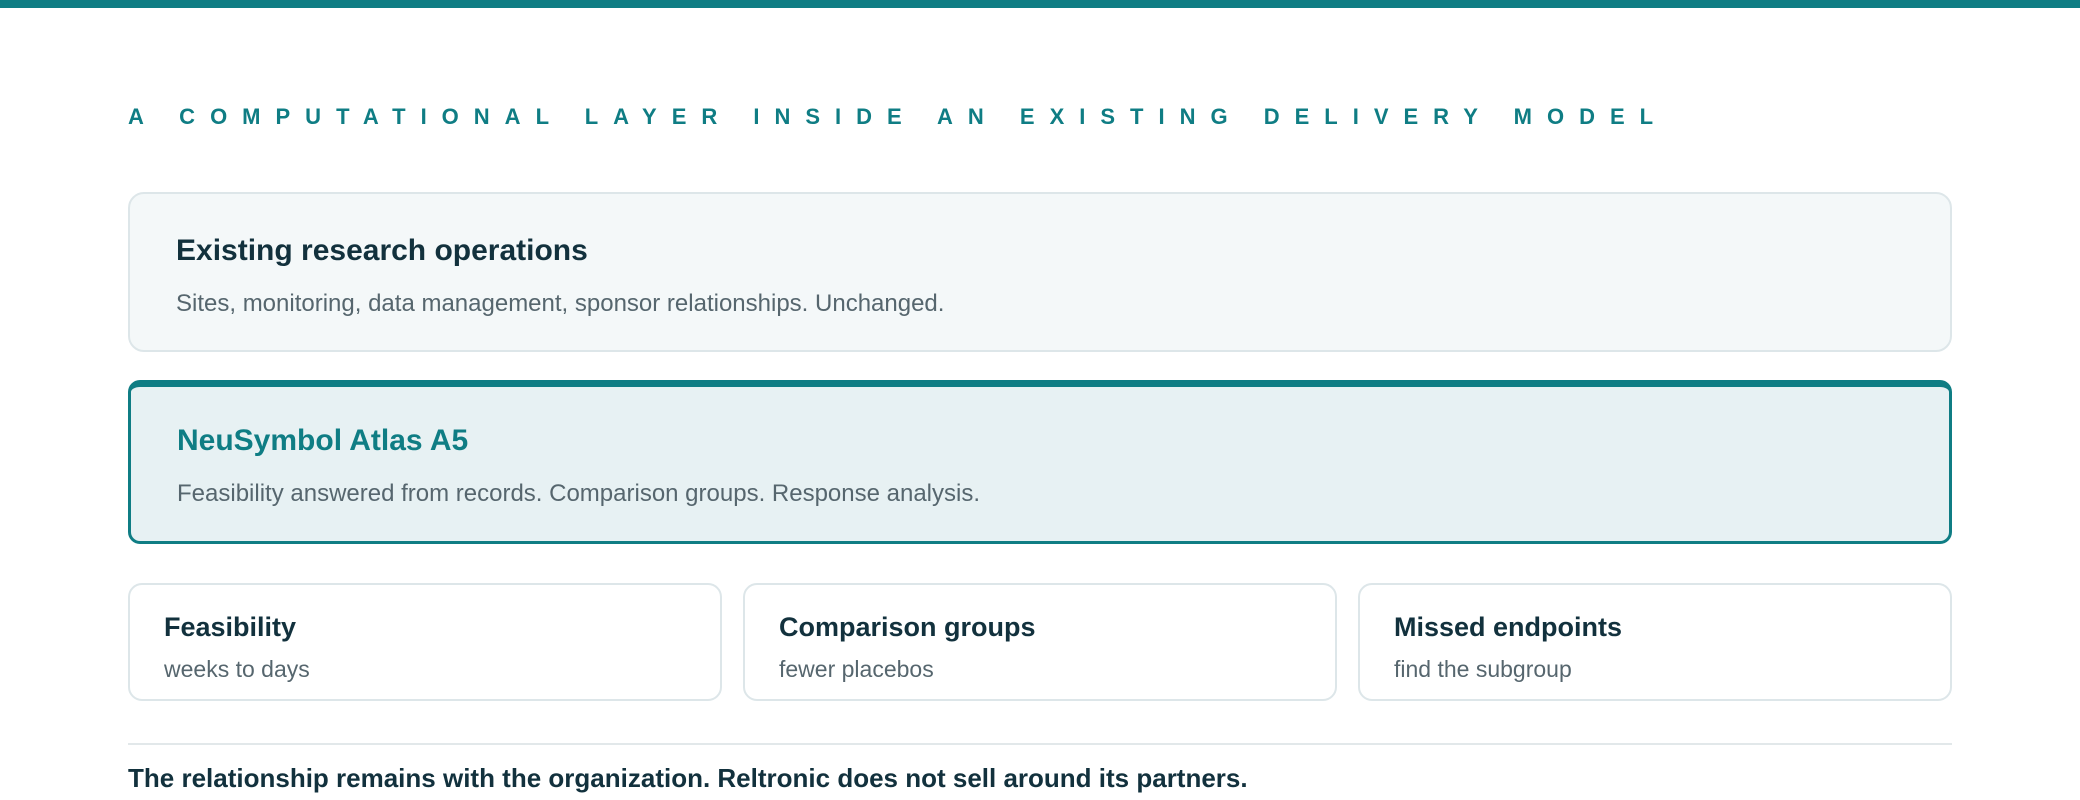 Image resolution: width=2080 pixels, height=800 pixels. What do you see at coordinates (323, 440) in the screenshot?
I see `atlas-layer-title: NeuSymbol Atlas A5` at bounding box center [323, 440].